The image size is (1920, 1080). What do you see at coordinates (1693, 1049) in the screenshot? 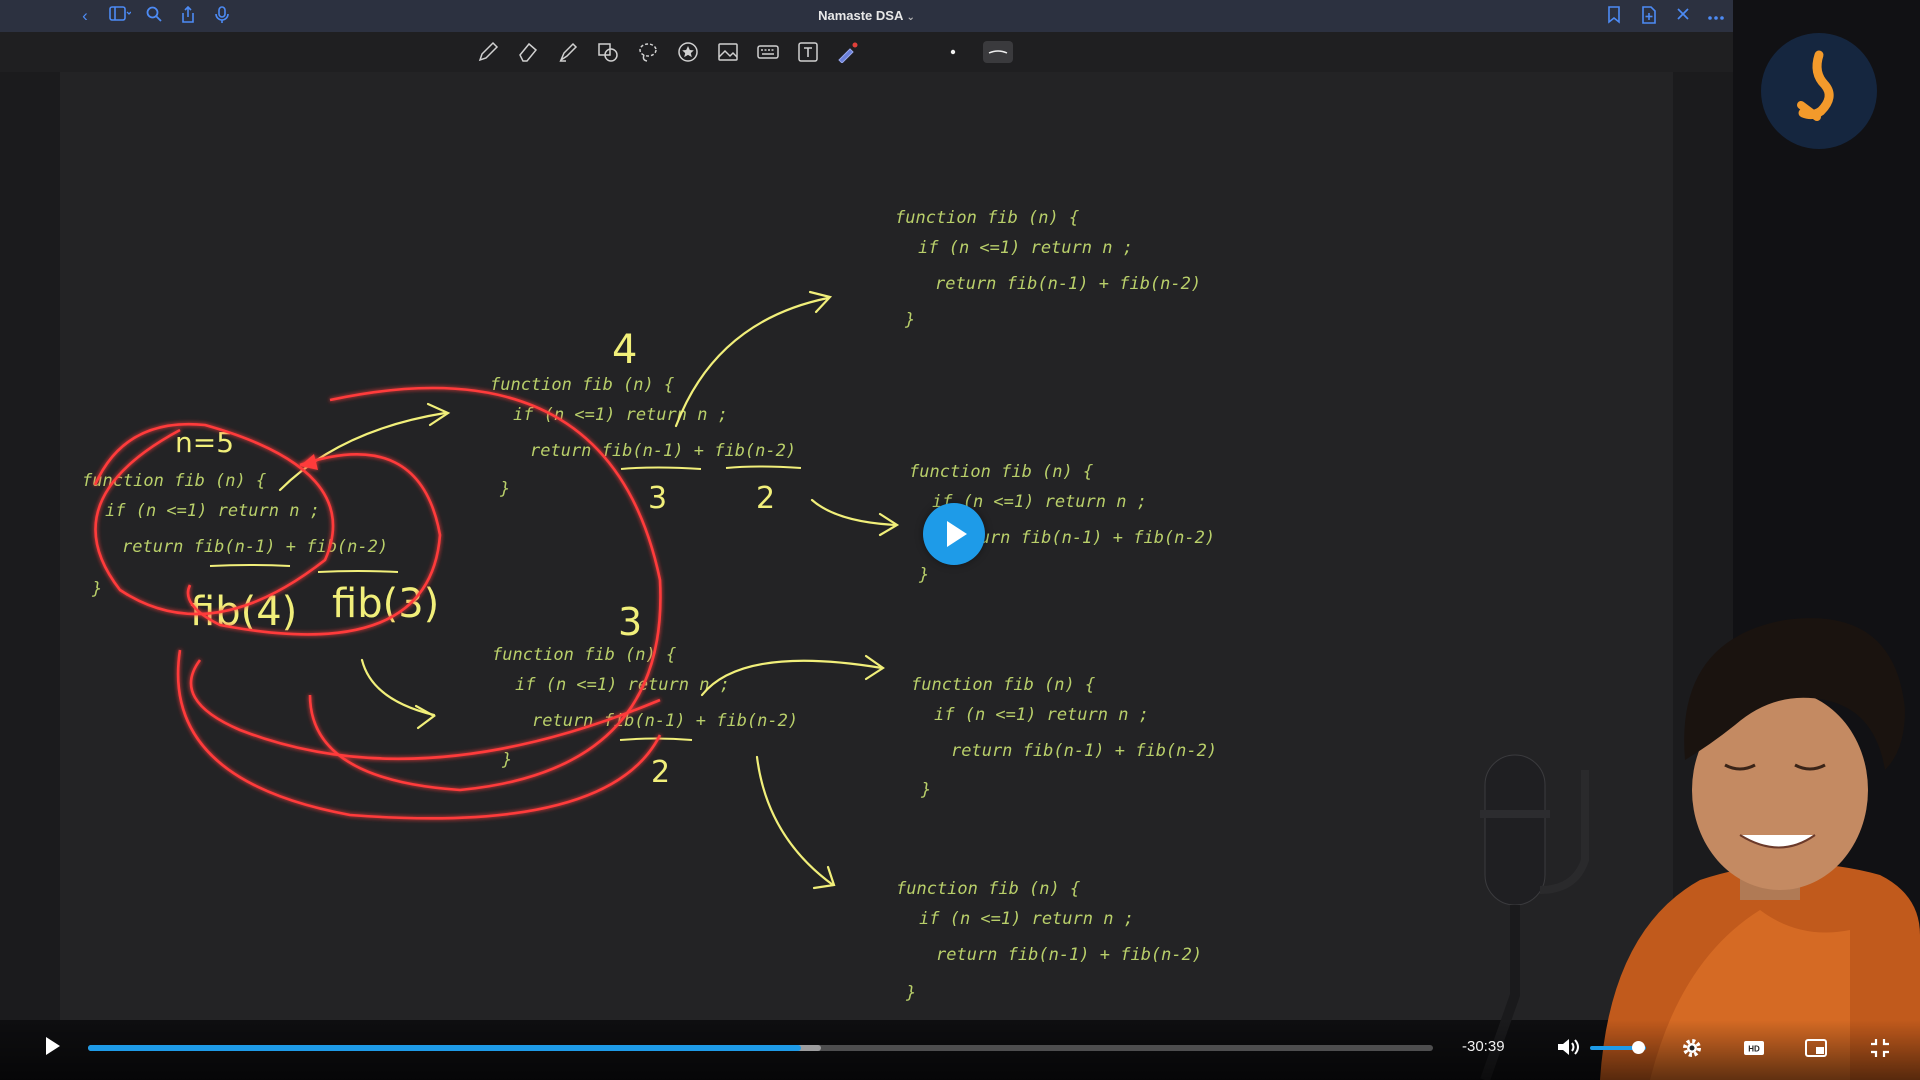
I see `settings-icon` at bounding box center [1693, 1049].